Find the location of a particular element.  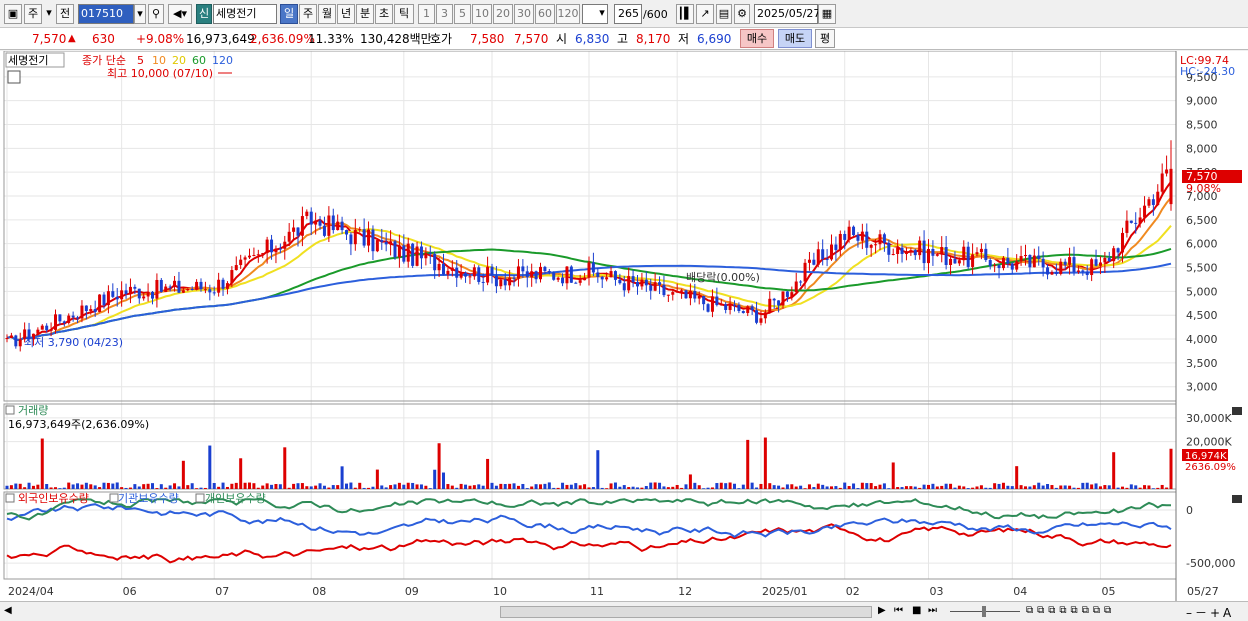

sell-button: 매도 is located at coordinates (795, 38).